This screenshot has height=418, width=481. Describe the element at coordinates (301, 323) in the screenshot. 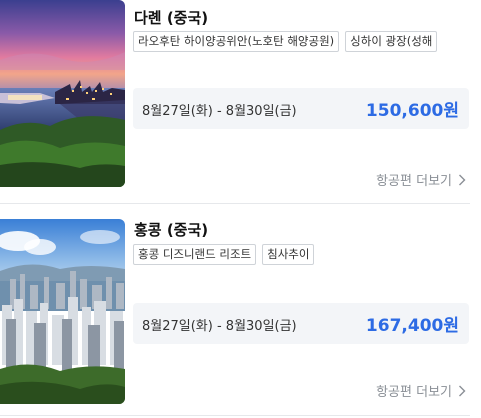

I see `flight-price-box: 8월27일(화) - 8월30일(금) 167,400원` at that location.